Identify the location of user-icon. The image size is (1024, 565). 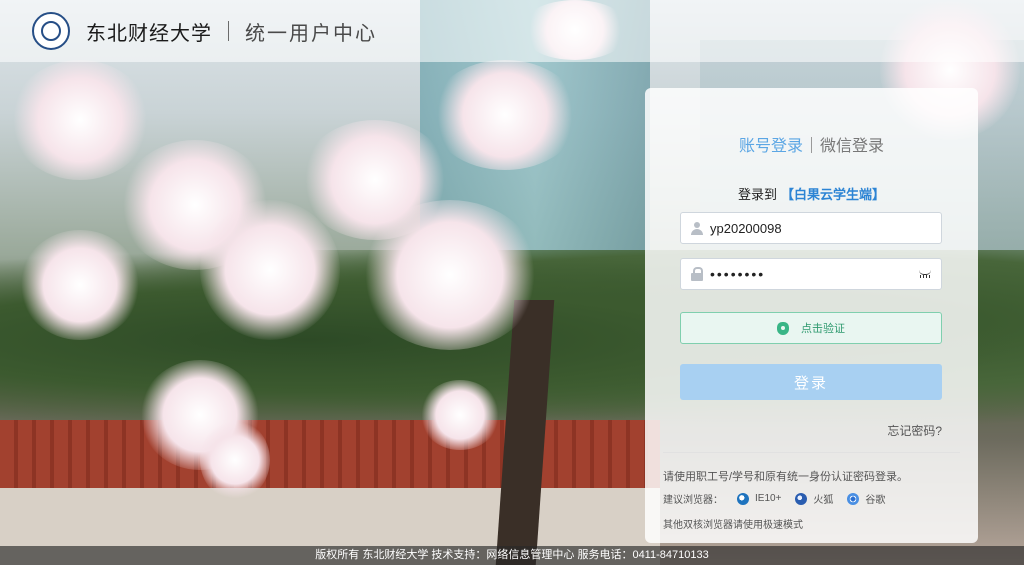
(697, 228).